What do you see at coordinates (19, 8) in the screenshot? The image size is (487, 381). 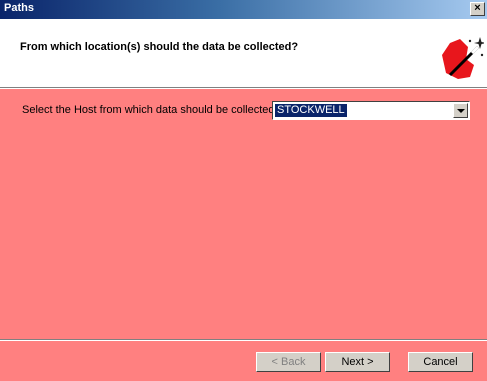 I see `window-title: Paths` at bounding box center [19, 8].